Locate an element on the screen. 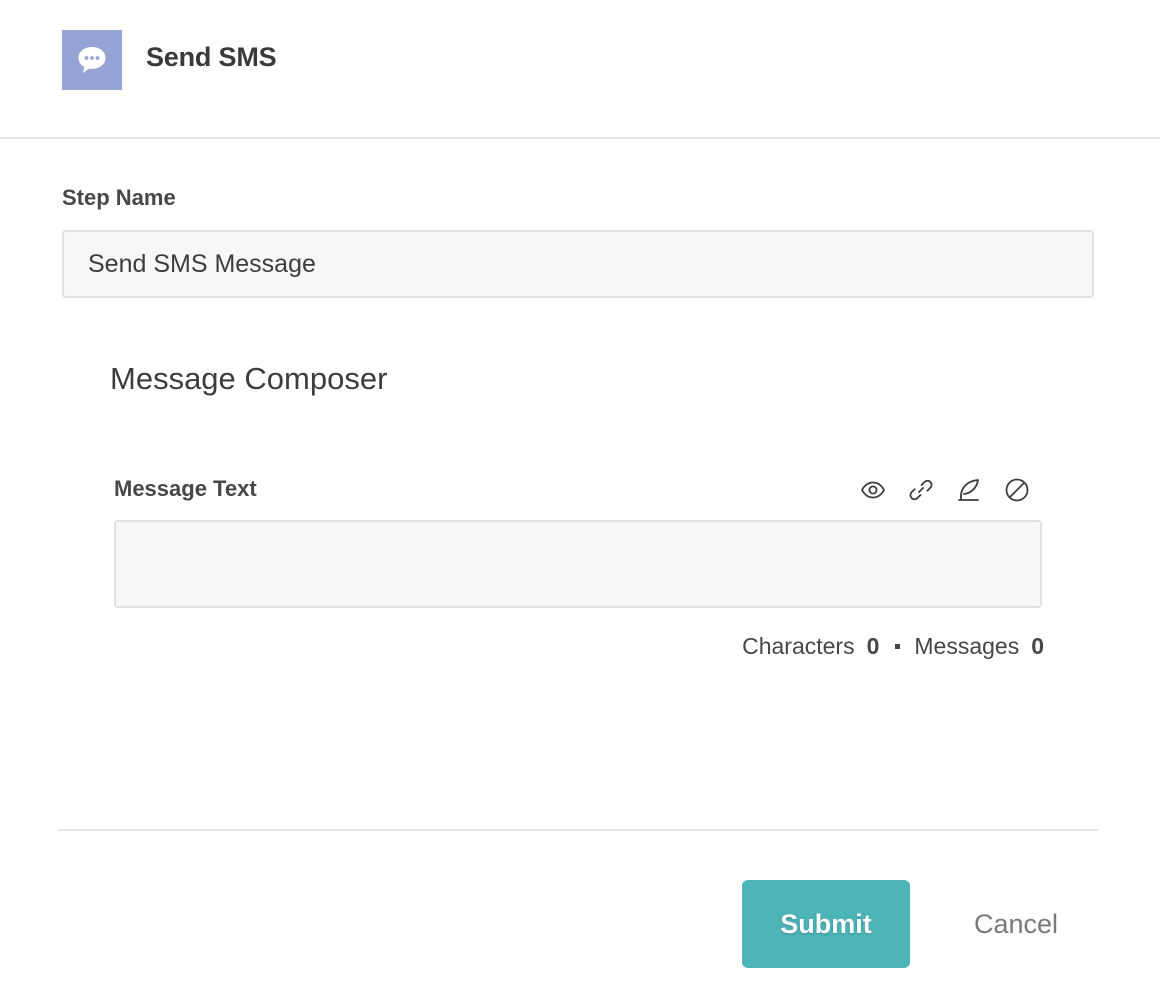 The image size is (1160, 996). feather-icon is located at coordinates (968, 490).